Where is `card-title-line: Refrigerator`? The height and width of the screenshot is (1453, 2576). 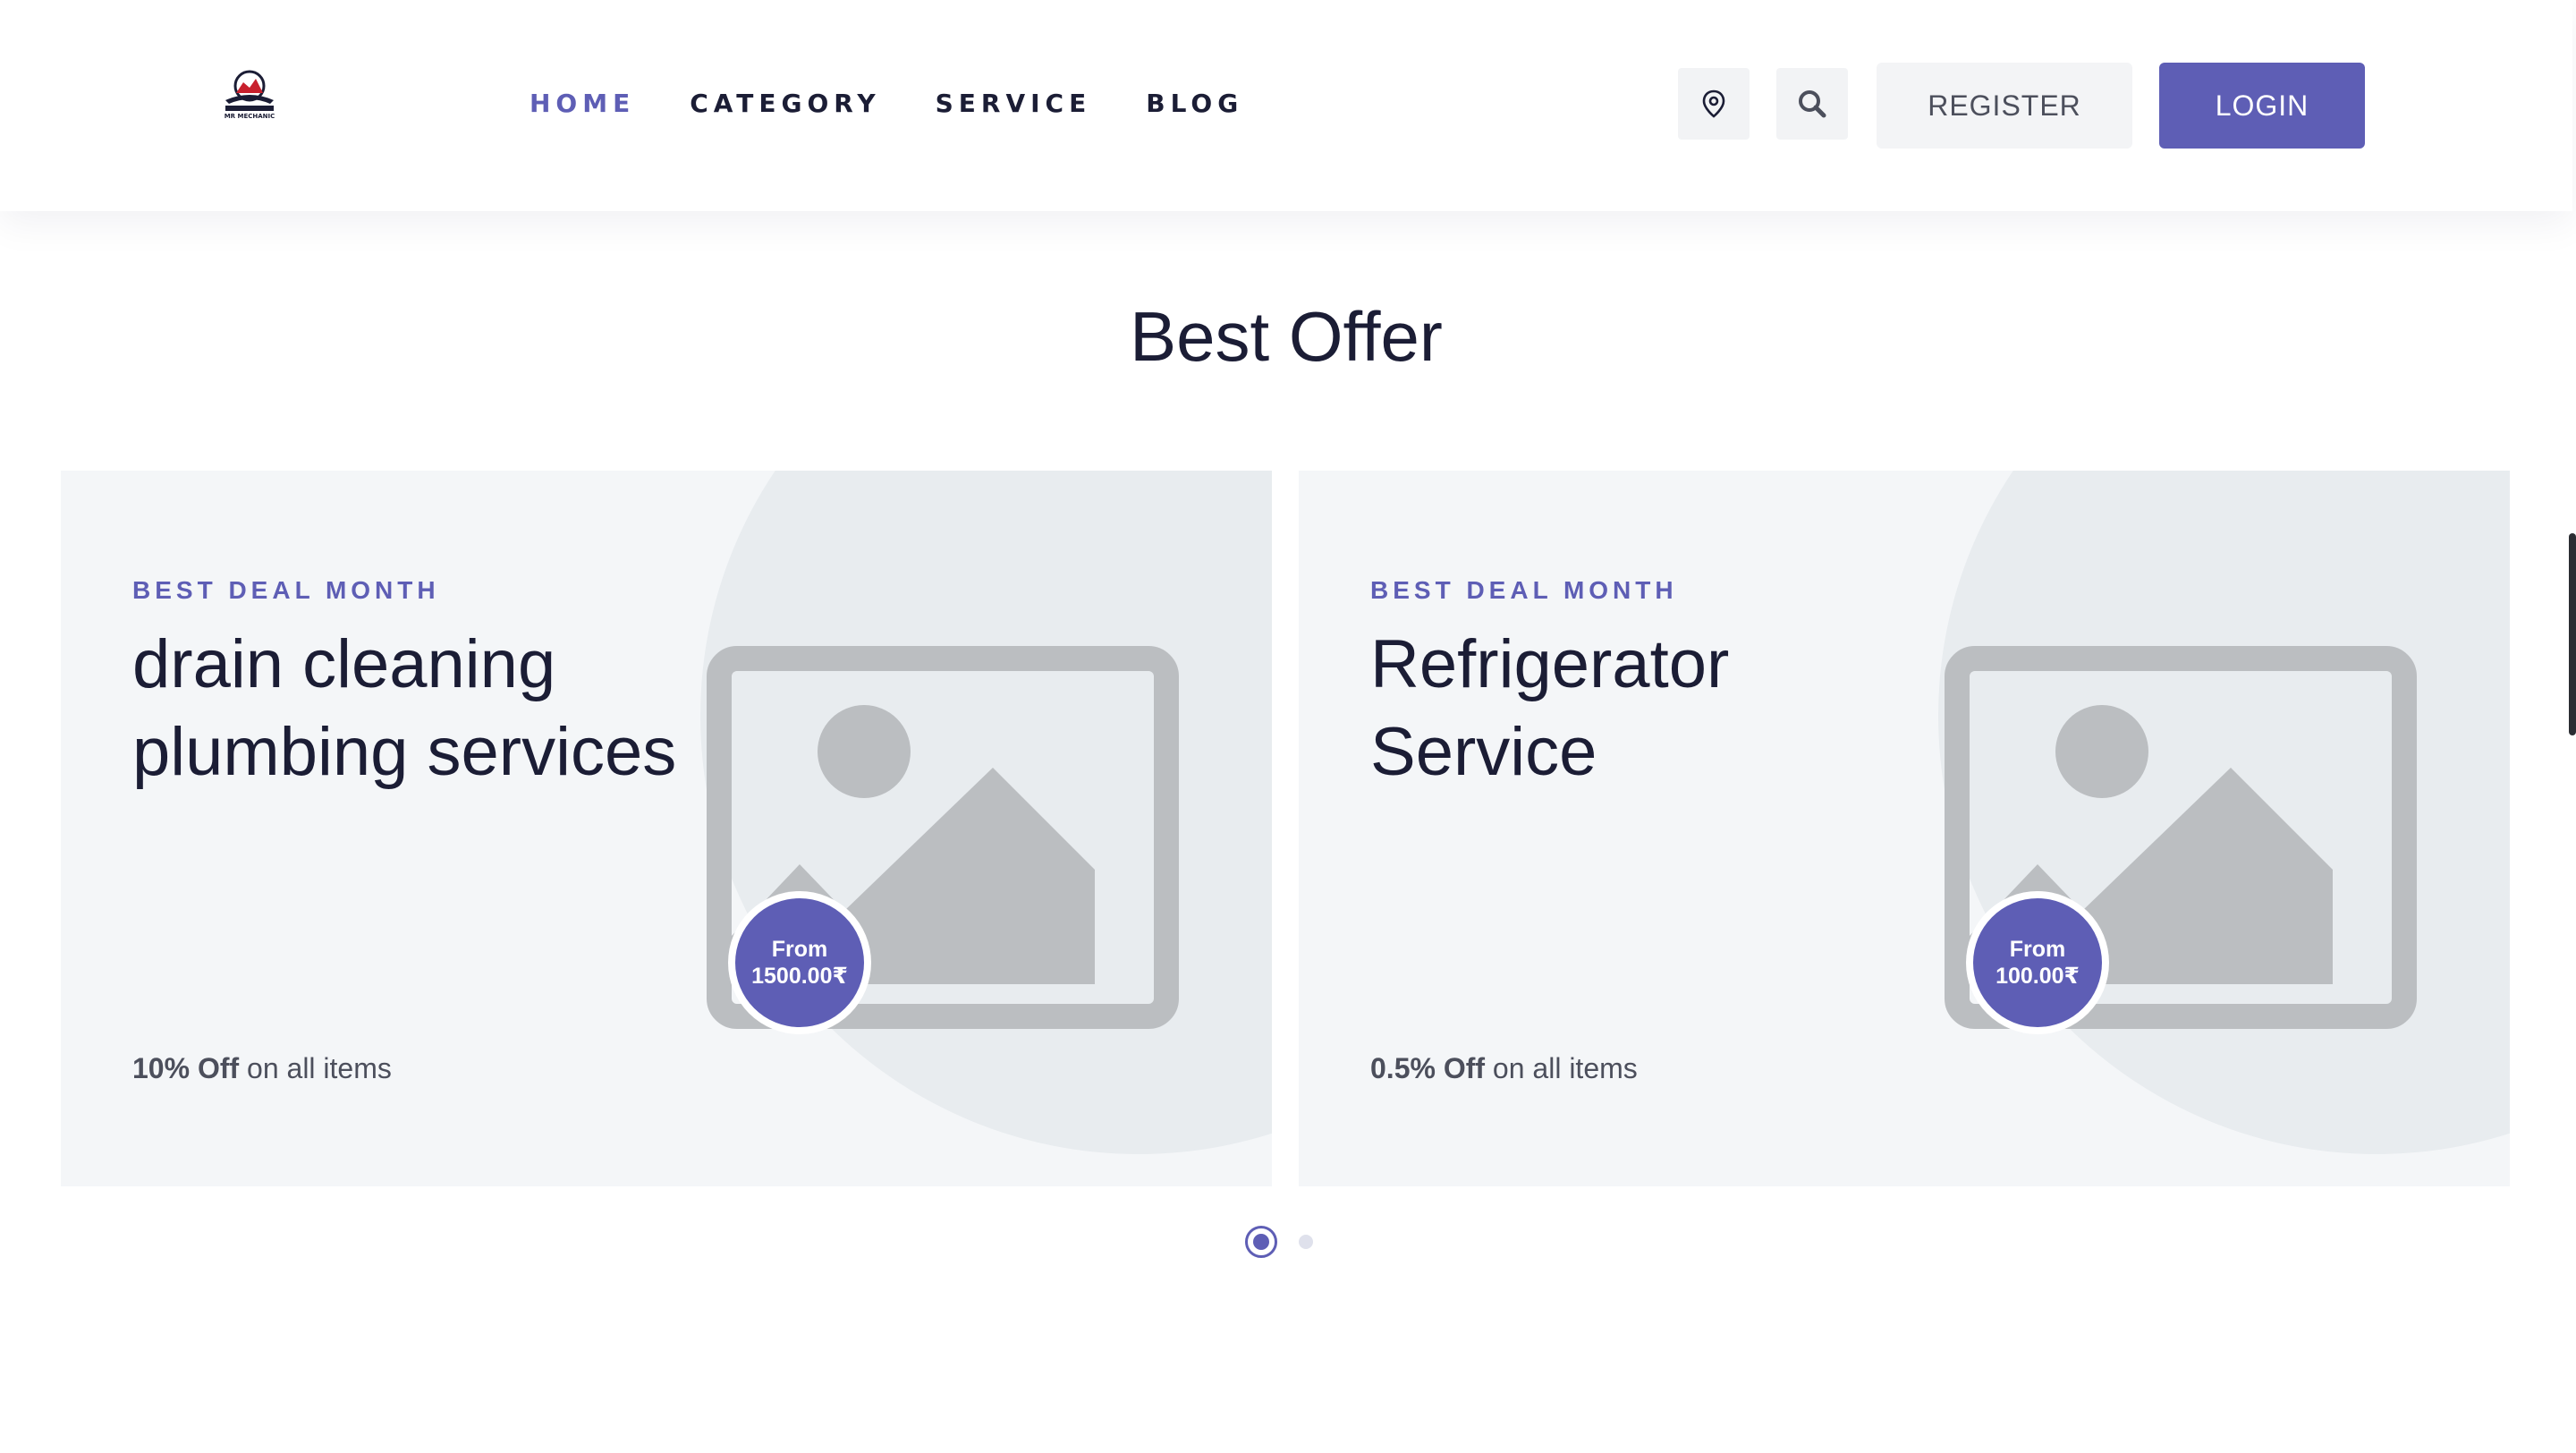
card-title-line: Refrigerator is located at coordinates (1550, 664).